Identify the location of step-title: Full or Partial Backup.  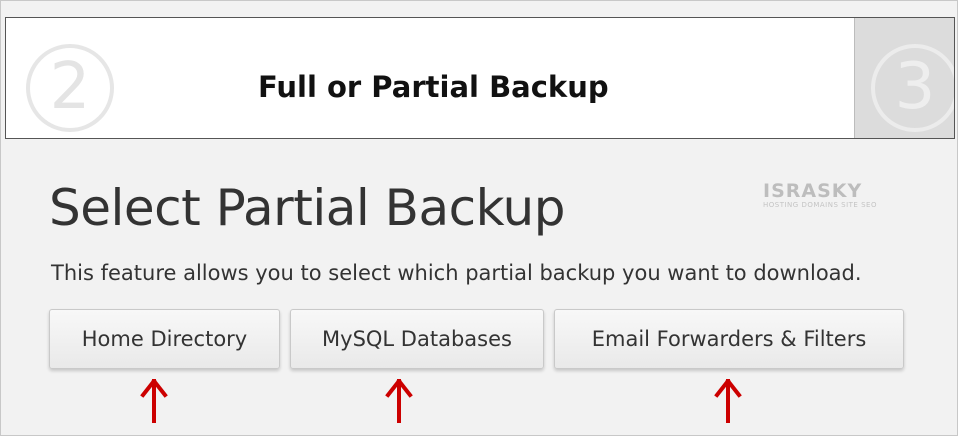
(433, 87).